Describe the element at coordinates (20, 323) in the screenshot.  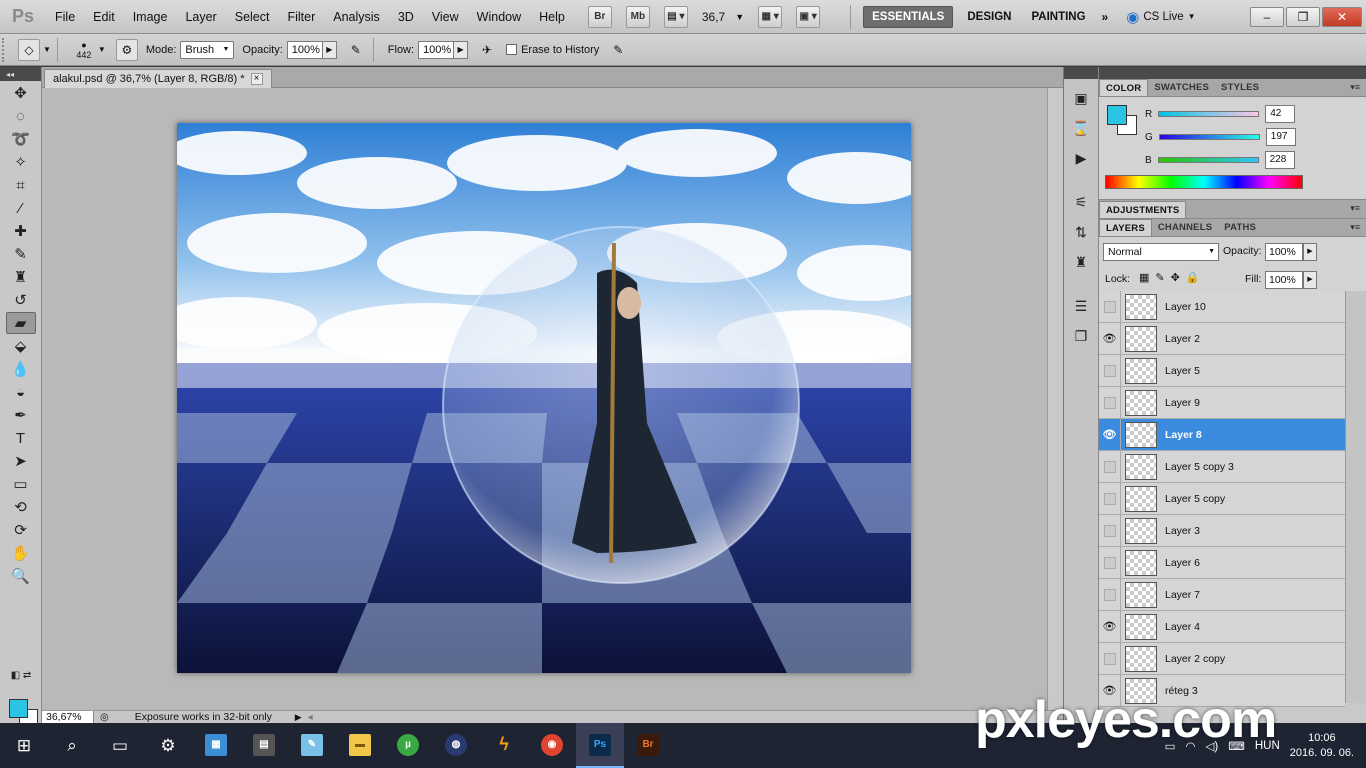
I see `eraser-tool-icon: ▰` at that location.